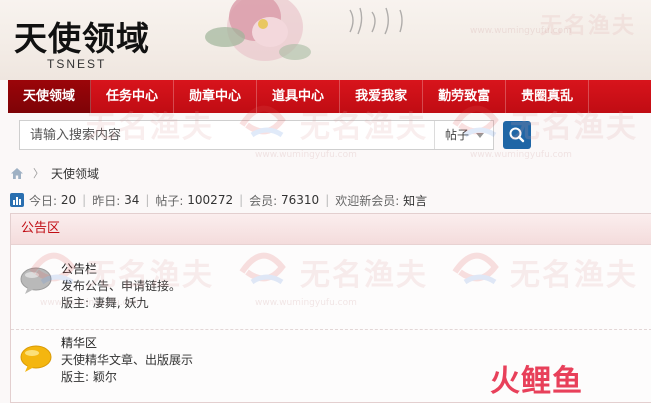  Describe the element at coordinates (415, 200) in the screenshot. I see `stat-newest-member: 知言` at that location.